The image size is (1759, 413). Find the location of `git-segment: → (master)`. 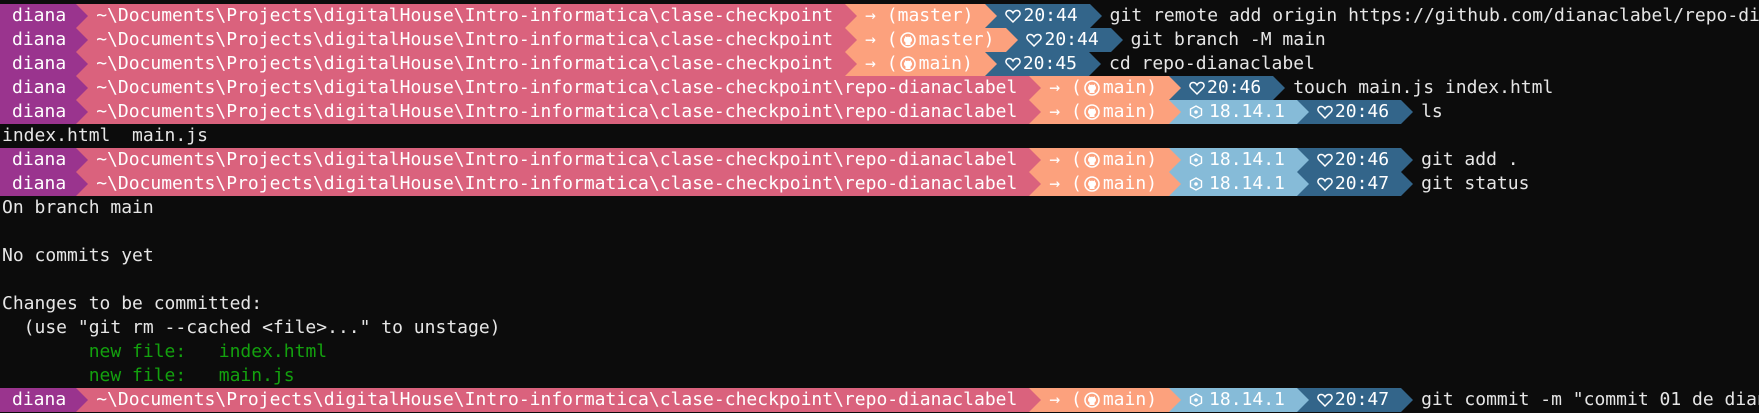

git-segment: → (master) is located at coordinates (921, 16).